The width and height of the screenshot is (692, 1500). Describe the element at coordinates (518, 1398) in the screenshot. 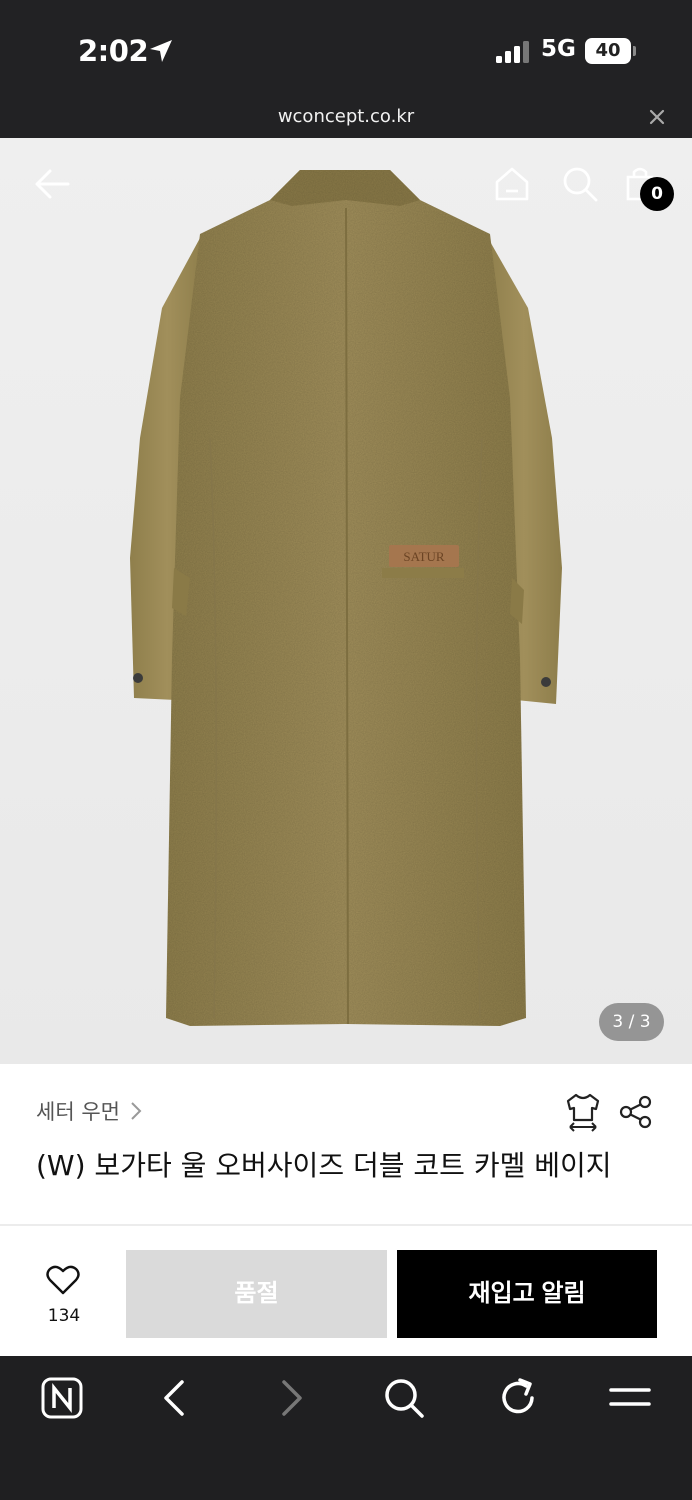

I see `refresh-icon` at that location.